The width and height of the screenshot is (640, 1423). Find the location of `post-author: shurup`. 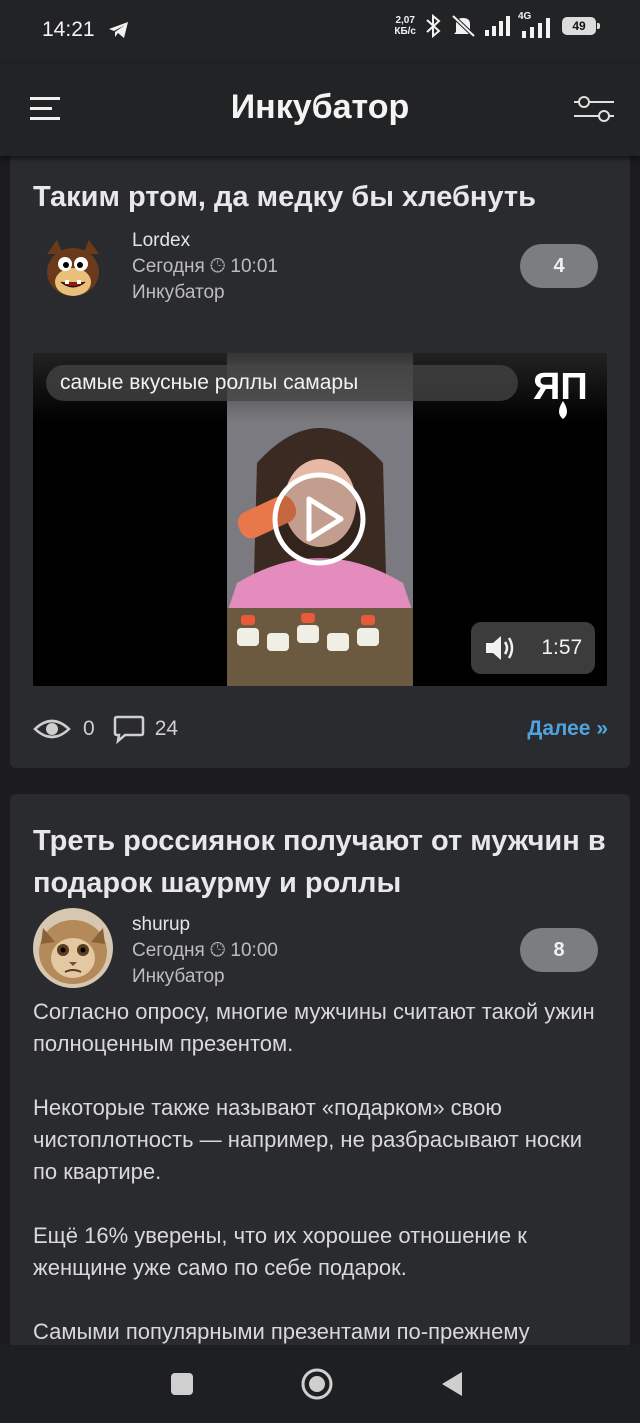

post-author: shurup is located at coordinates (205, 925).